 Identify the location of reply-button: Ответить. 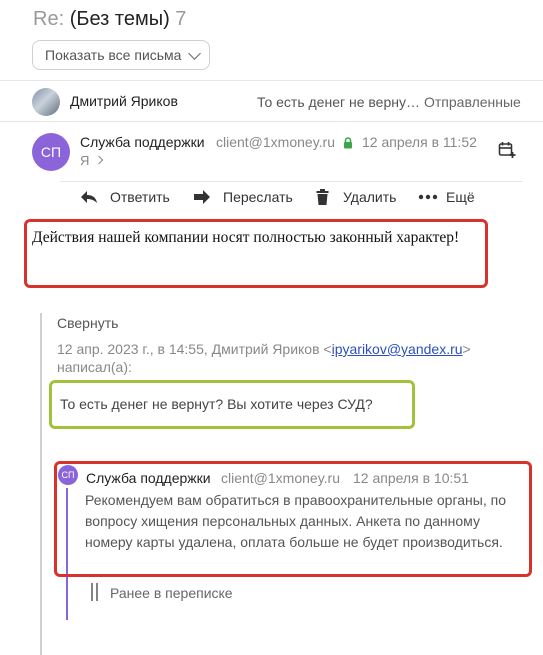
(125, 197).